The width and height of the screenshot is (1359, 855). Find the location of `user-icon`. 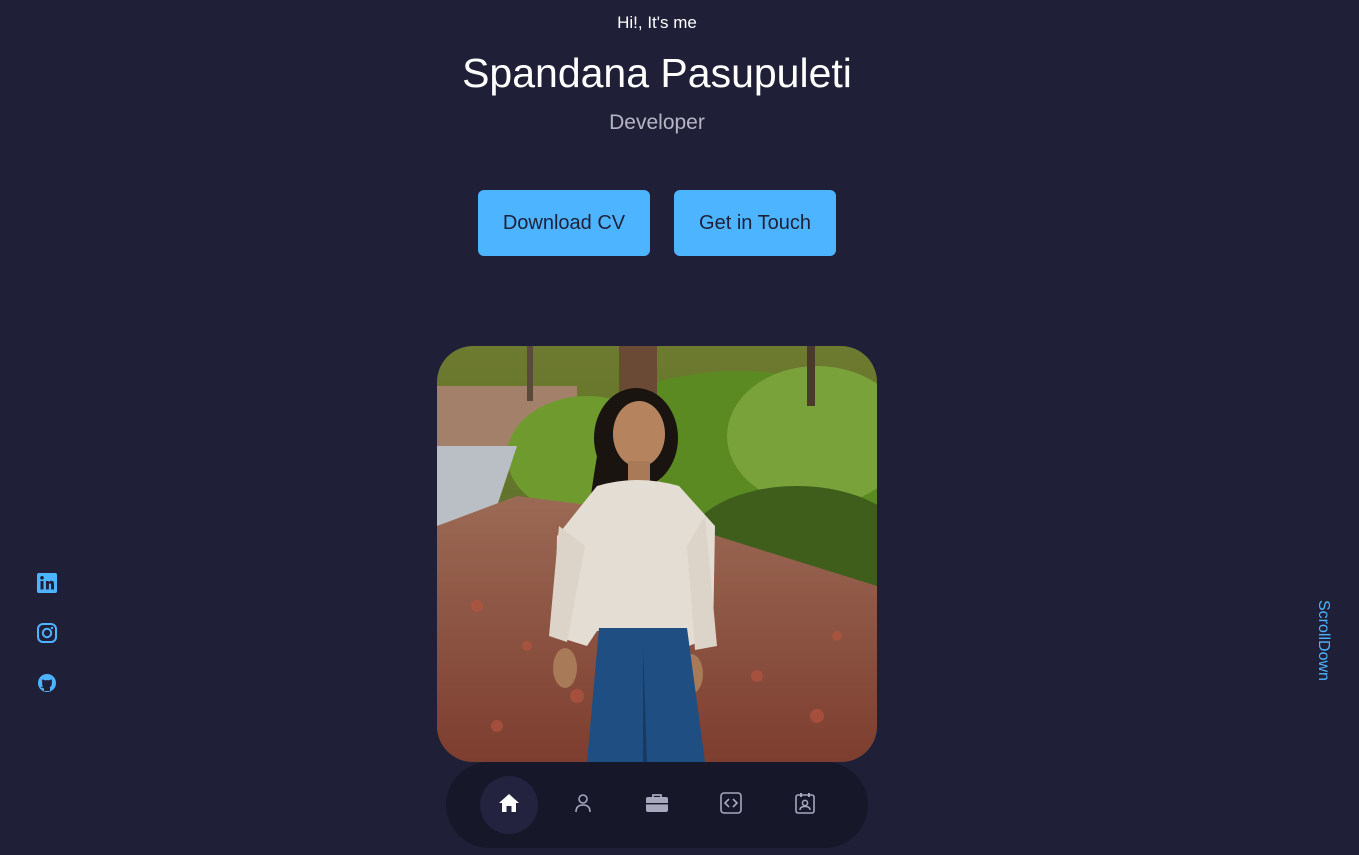

user-icon is located at coordinates (583, 805).